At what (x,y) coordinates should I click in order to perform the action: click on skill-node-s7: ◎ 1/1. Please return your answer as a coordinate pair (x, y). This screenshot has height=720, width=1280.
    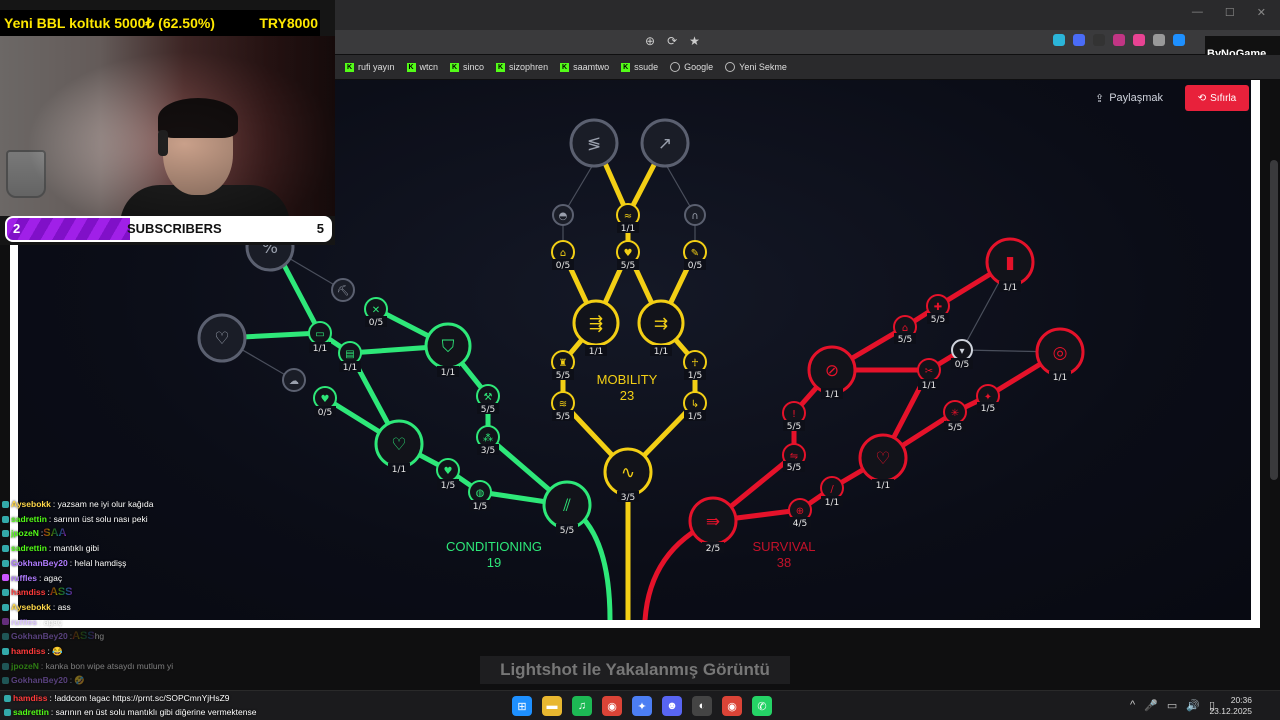
    Looking at the image, I should click on (1060, 355).